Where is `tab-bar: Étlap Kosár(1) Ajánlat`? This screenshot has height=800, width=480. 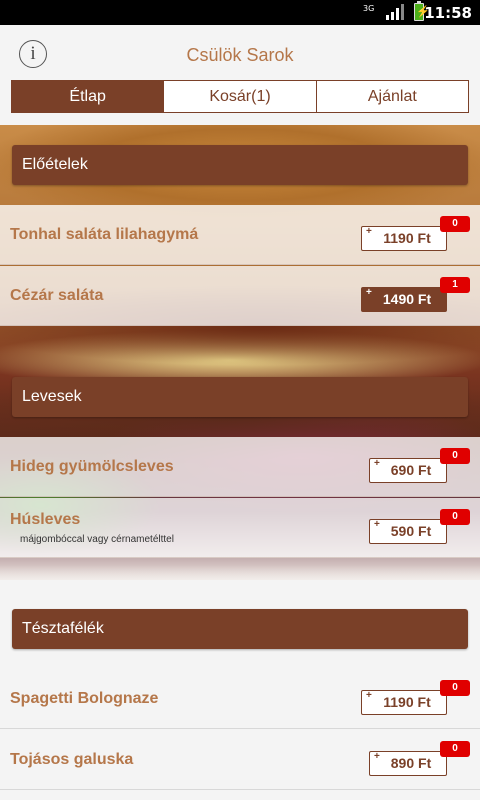 tab-bar: Étlap Kosár(1) Ajánlat is located at coordinates (240, 96).